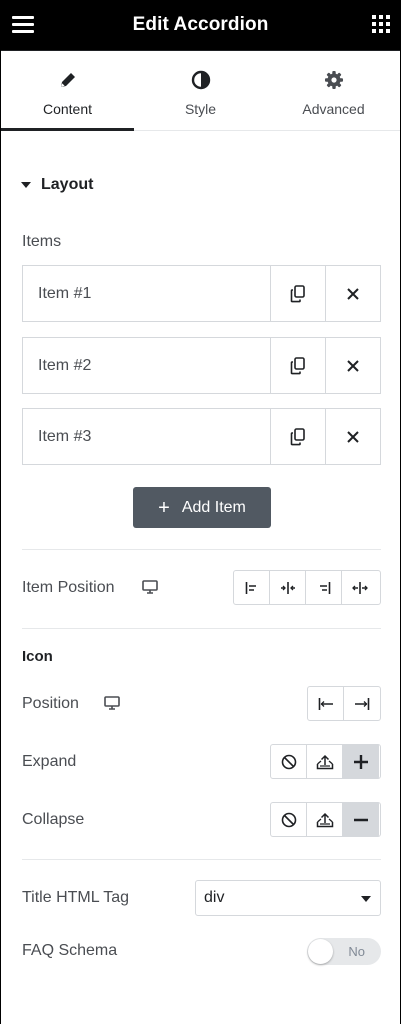 The height and width of the screenshot is (1024, 401). I want to click on icon-start-icon, so click(326, 703).